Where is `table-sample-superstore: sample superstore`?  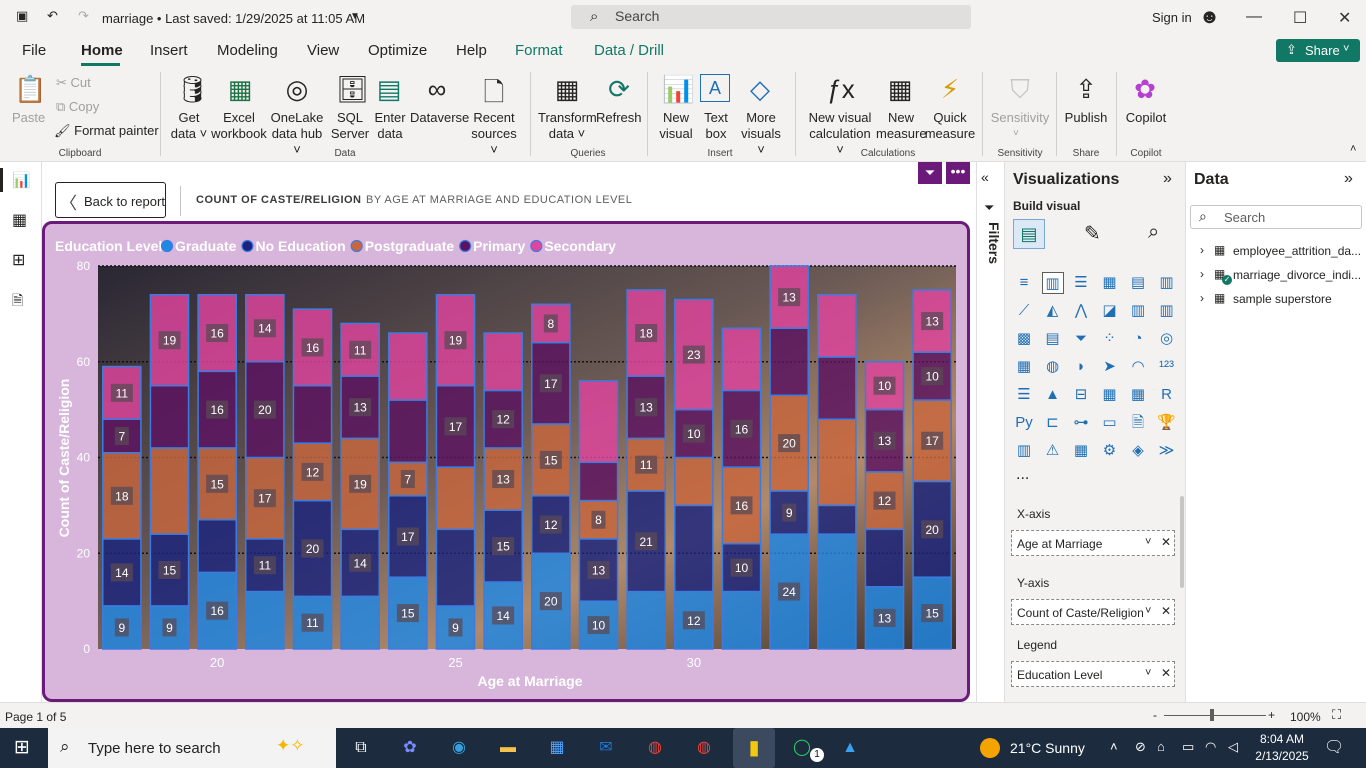
table-sample-superstore: sample superstore is located at coordinates (1299, 299).